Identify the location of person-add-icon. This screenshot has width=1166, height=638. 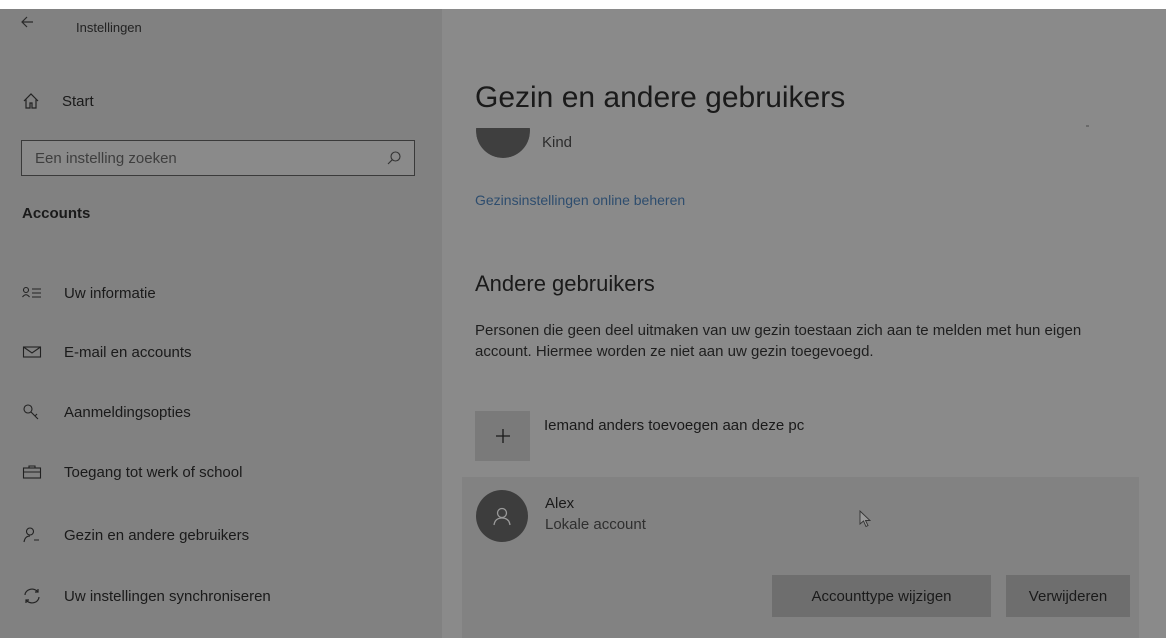
(32, 535).